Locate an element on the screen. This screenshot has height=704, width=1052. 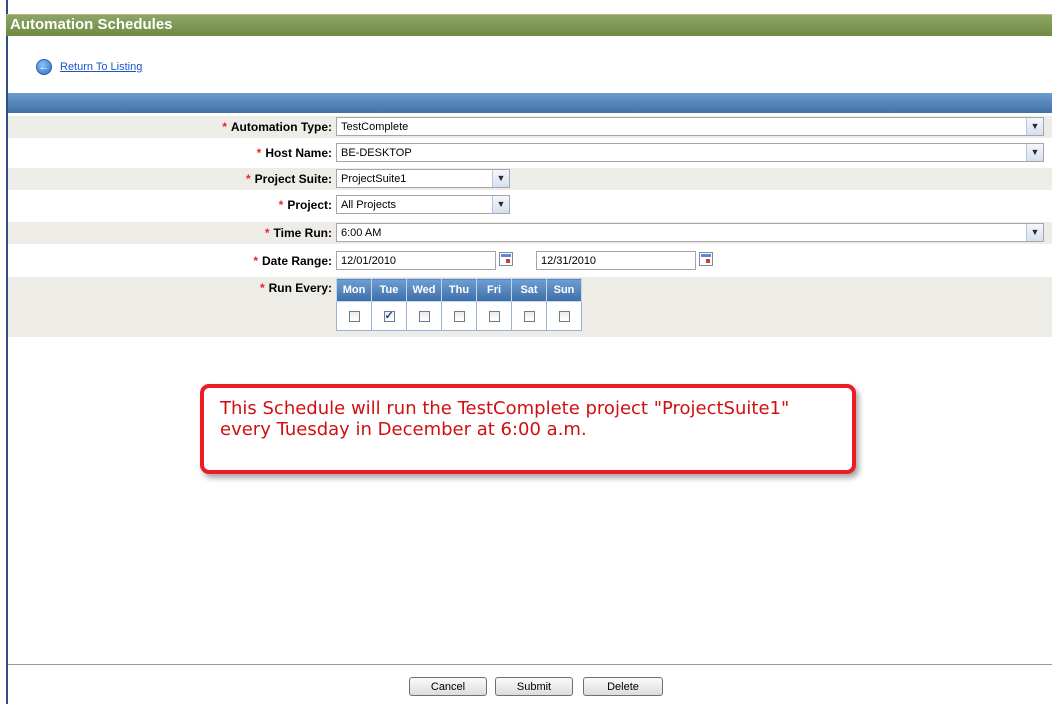
days-checkbox-row is located at coordinates (459, 316).